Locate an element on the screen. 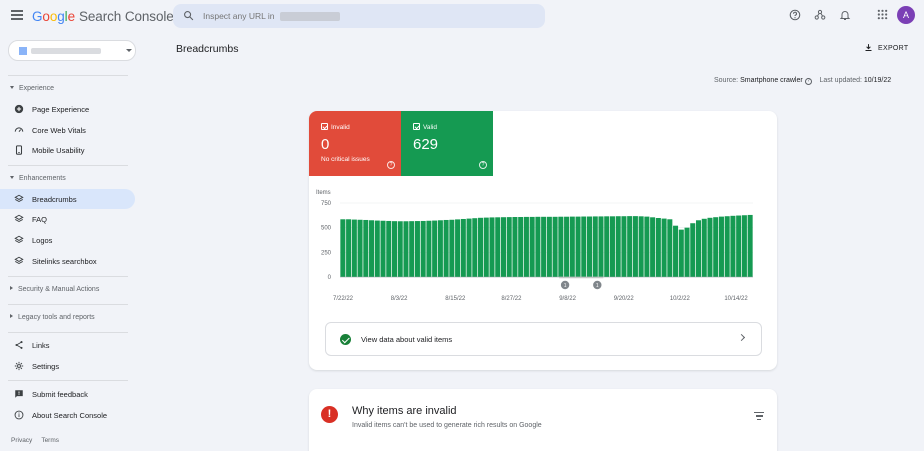 This screenshot has height=451, width=924. sidebar-item-label: Page Experience is located at coordinates (61, 109).